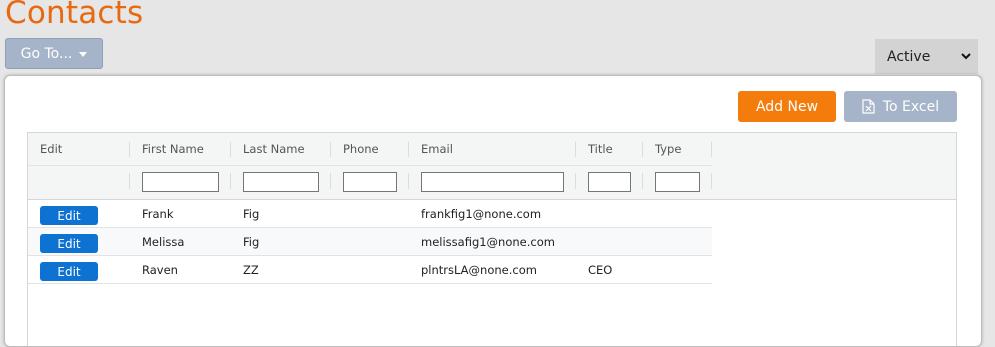  What do you see at coordinates (481, 214) in the screenshot?
I see `email-cell: frankfig1@none.com` at bounding box center [481, 214].